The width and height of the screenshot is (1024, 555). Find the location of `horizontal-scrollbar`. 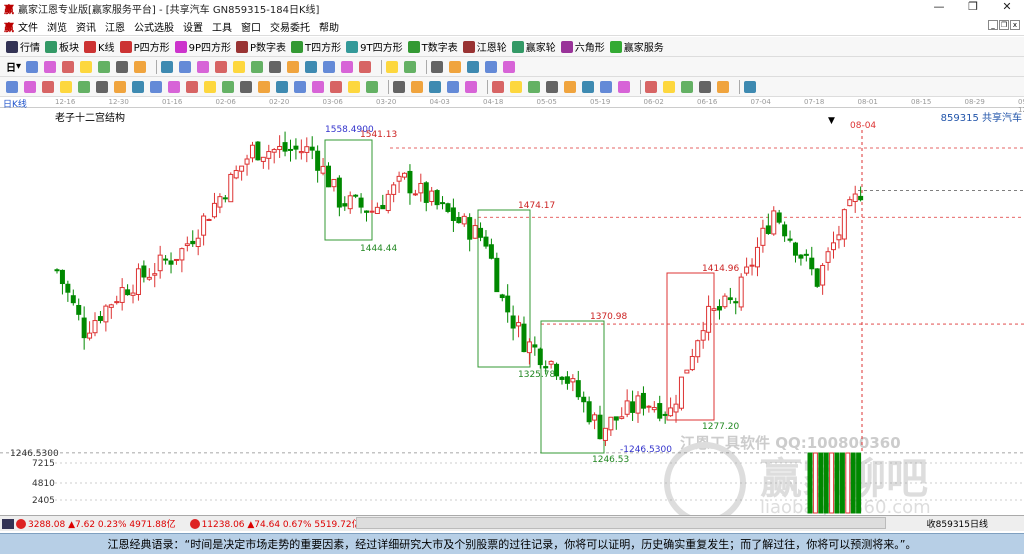

horizontal-scrollbar is located at coordinates (621, 523).